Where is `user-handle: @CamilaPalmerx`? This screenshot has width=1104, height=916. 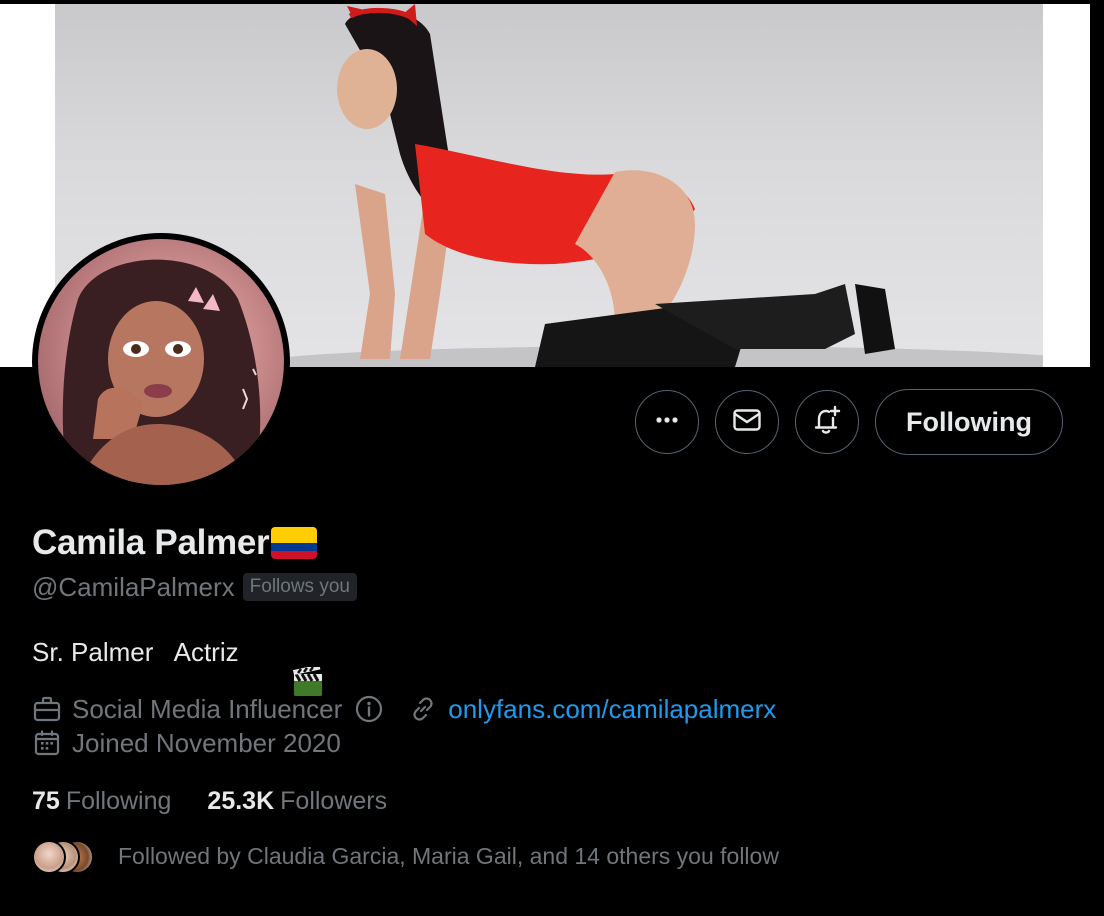 user-handle: @CamilaPalmerx is located at coordinates (133, 586).